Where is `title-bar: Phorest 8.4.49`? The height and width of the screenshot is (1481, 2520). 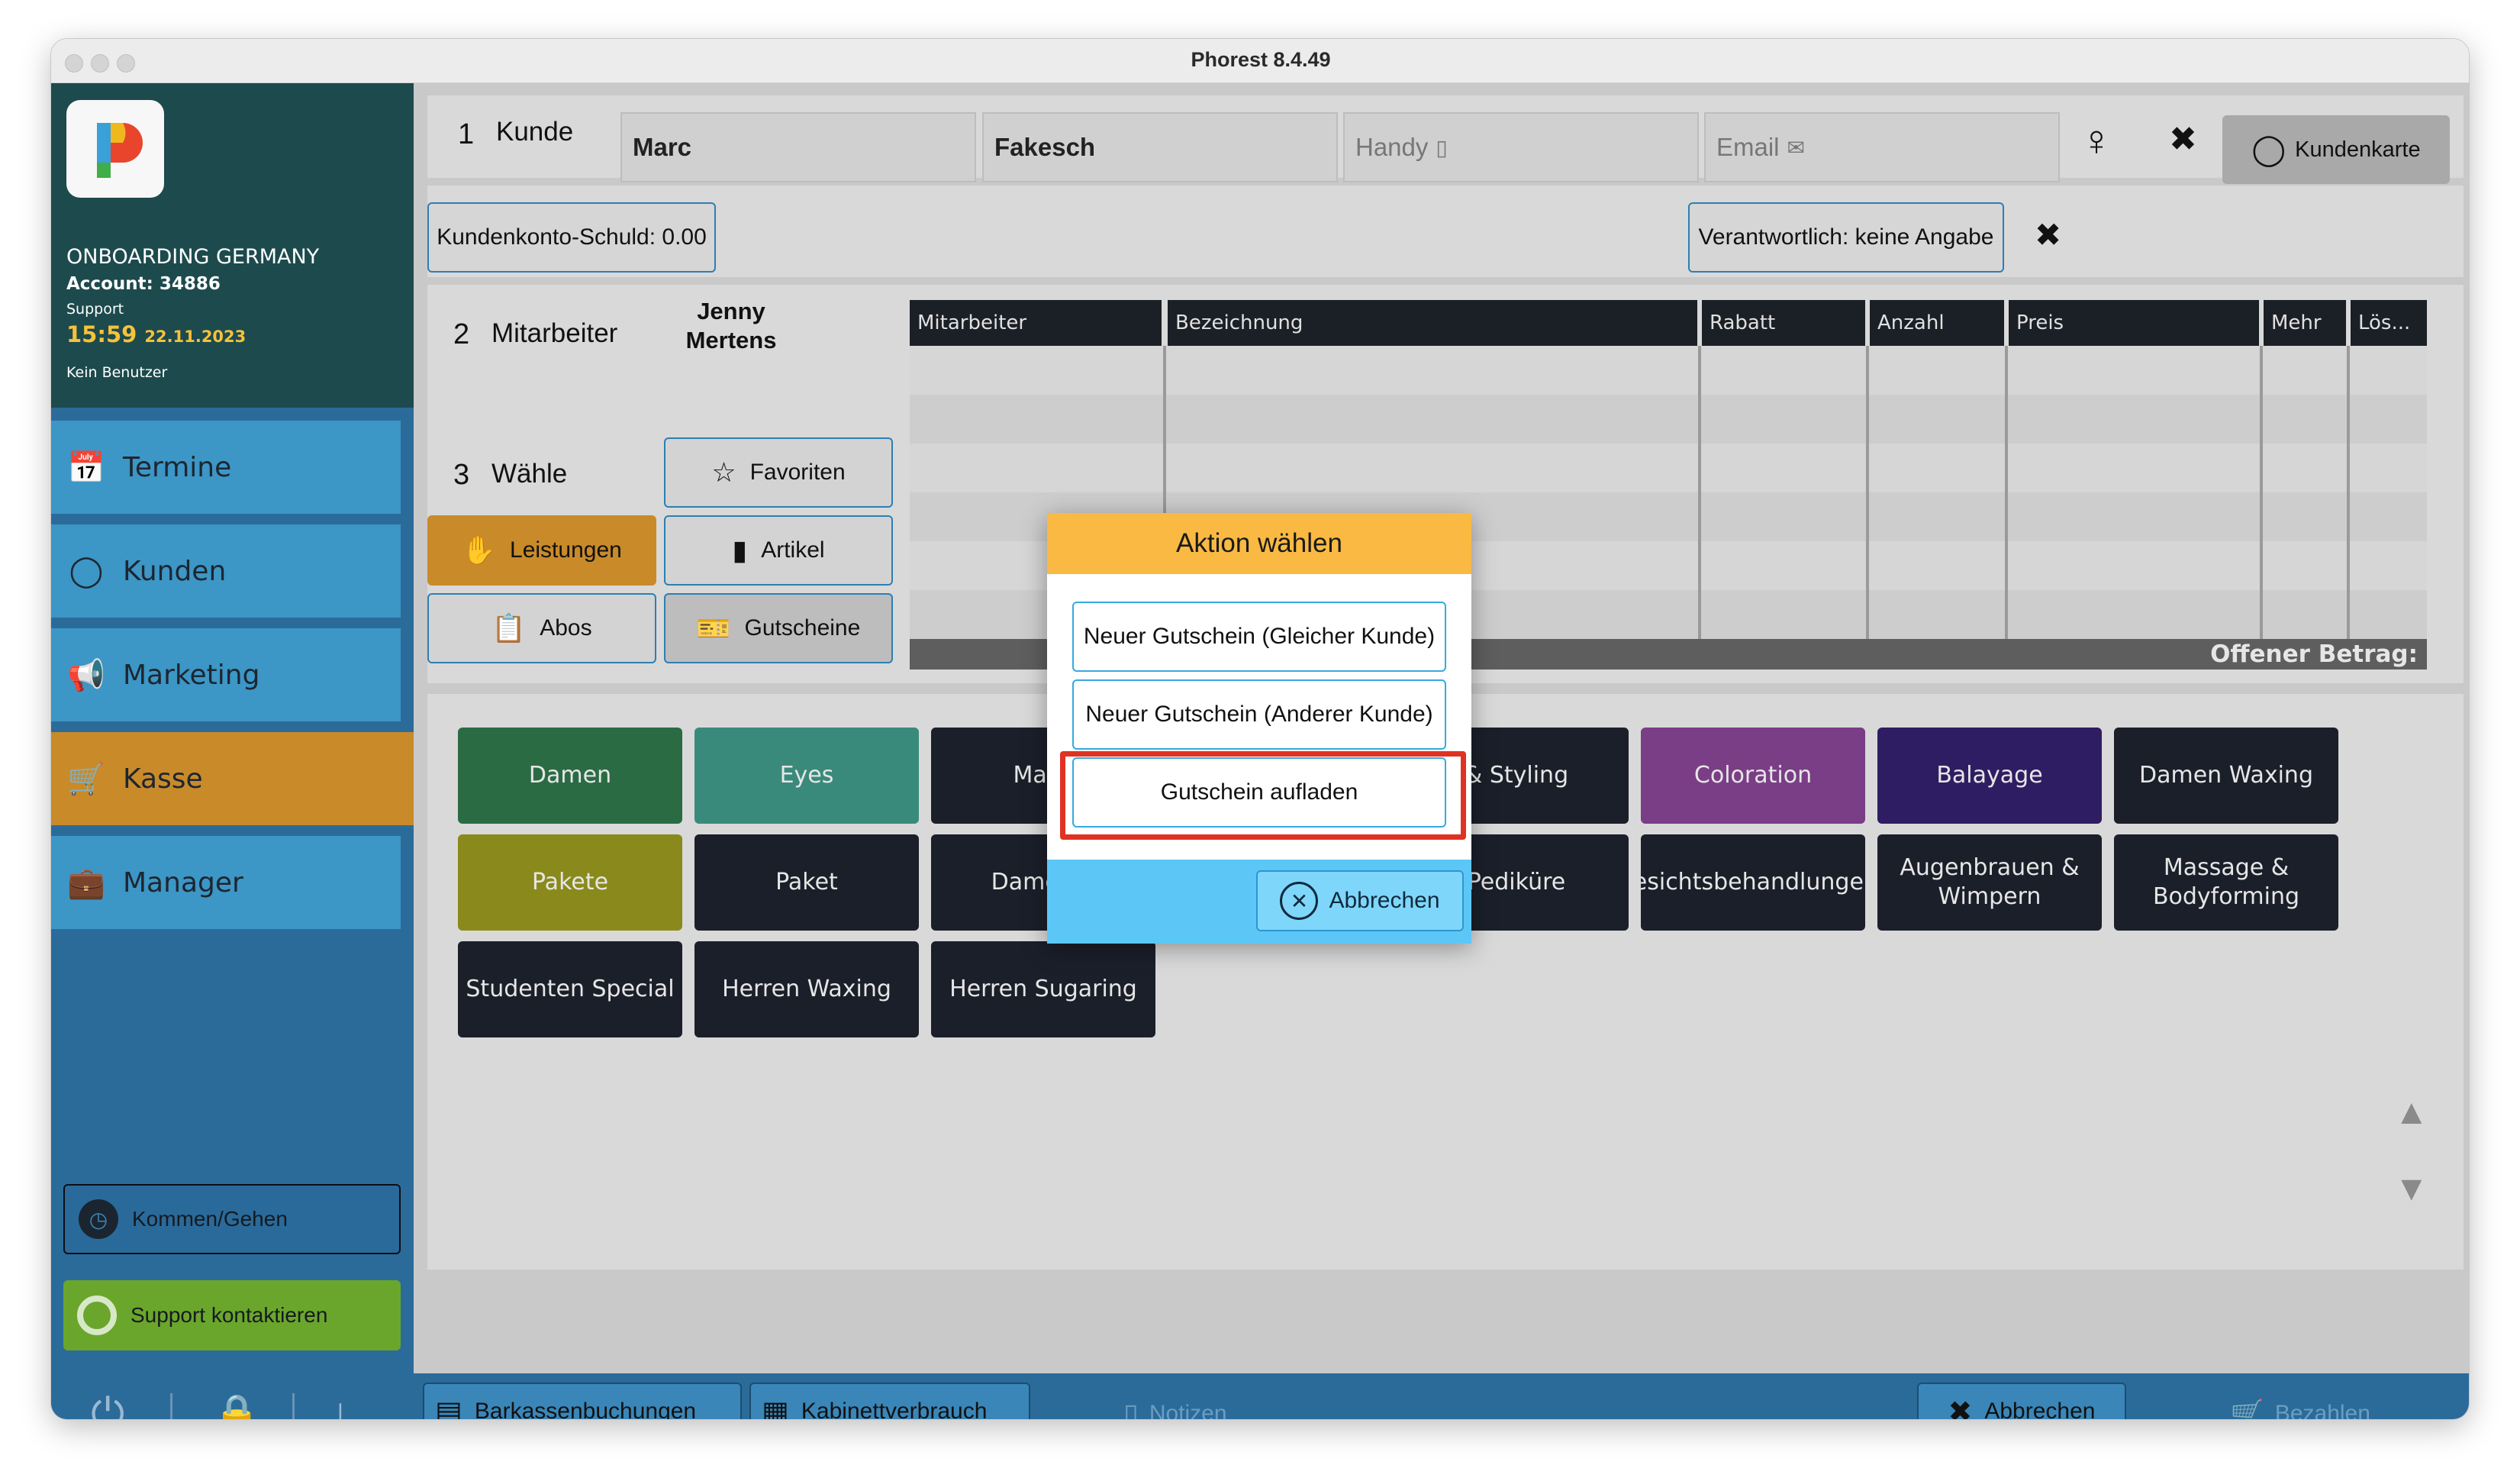
title-bar: Phorest 8.4.49 is located at coordinates (1260, 61).